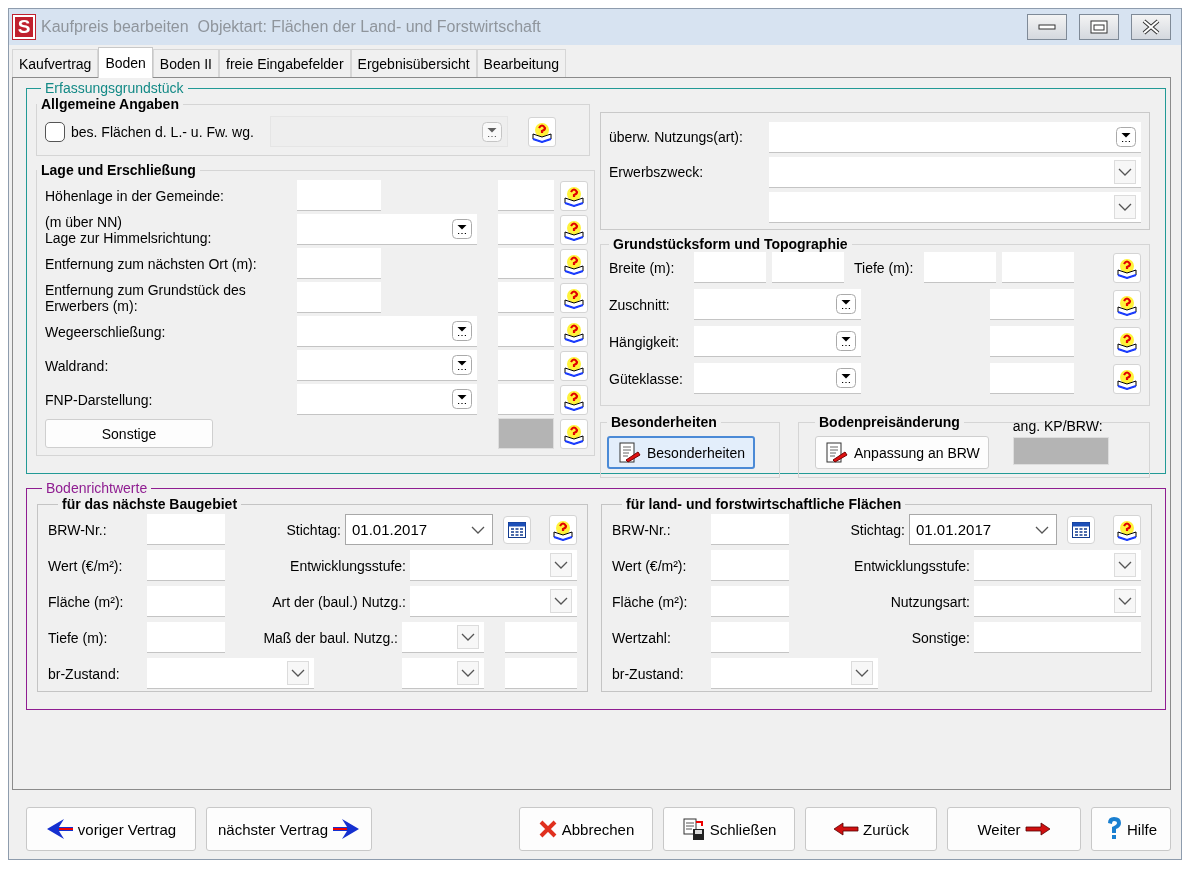  I want to click on button: Hilfe, so click(1131, 829).